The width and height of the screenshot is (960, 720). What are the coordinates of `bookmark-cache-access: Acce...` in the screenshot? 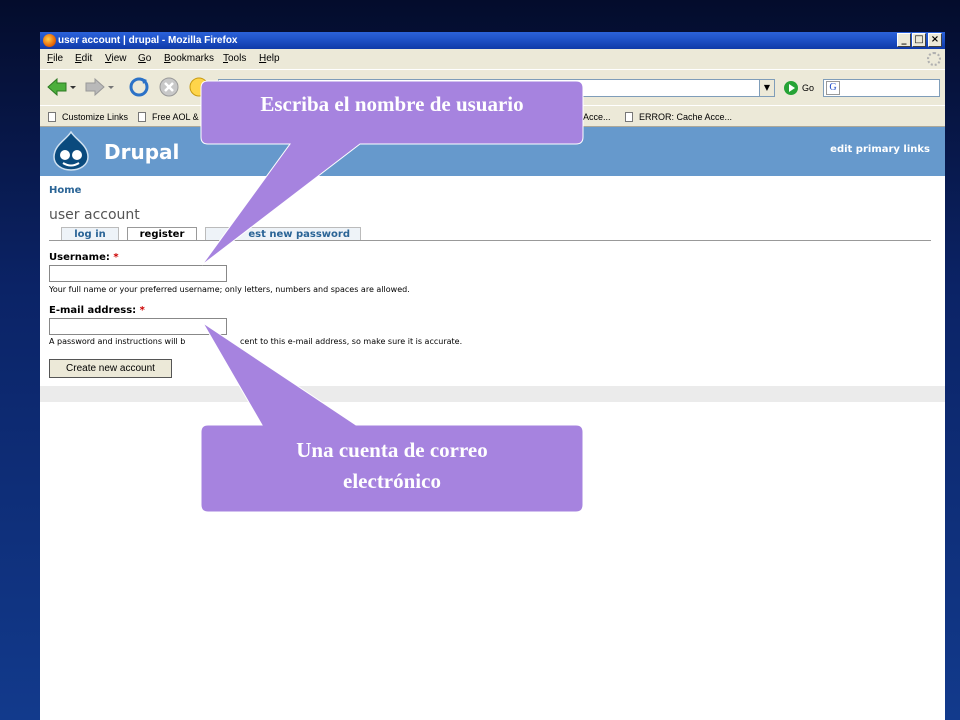 It's located at (597, 117).